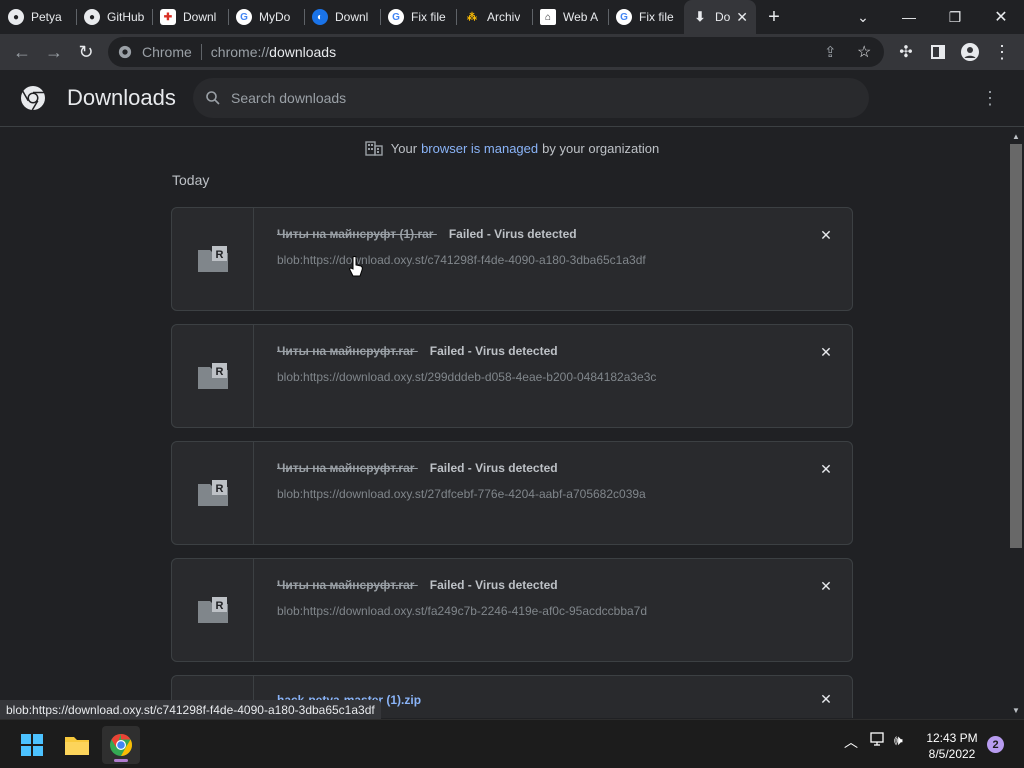  I want to click on search-input, so click(531, 98).